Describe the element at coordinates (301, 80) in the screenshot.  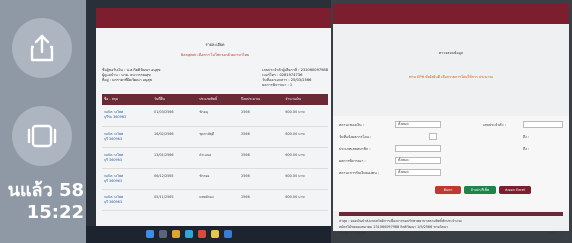
I see `info-value: 25/03/2566` at that location.